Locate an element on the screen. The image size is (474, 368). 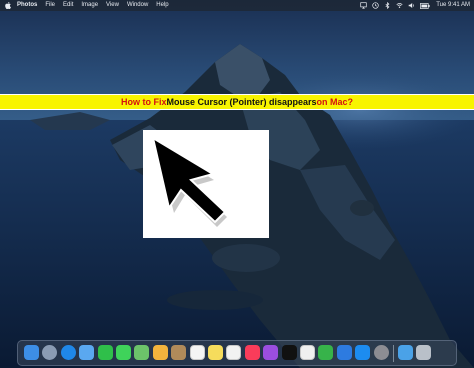
wifi-icon is located at coordinates (399, 5).